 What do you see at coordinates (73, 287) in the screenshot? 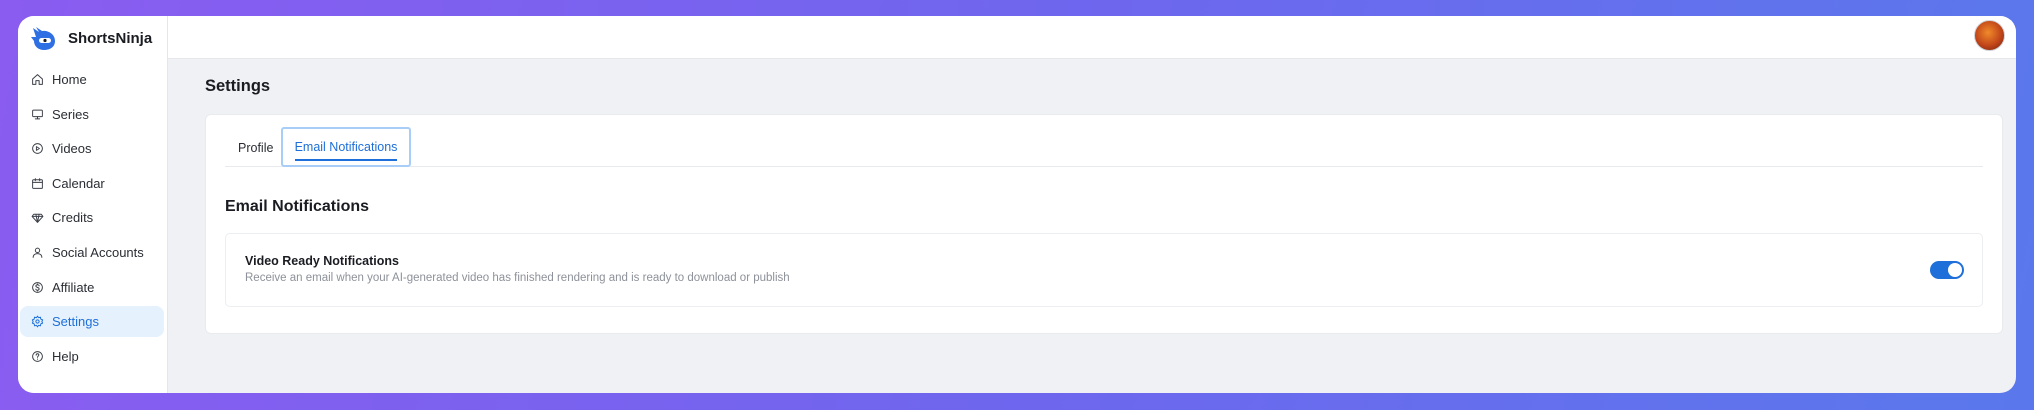
I see `sidebar-item-label: Affiliate` at bounding box center [73, 287].